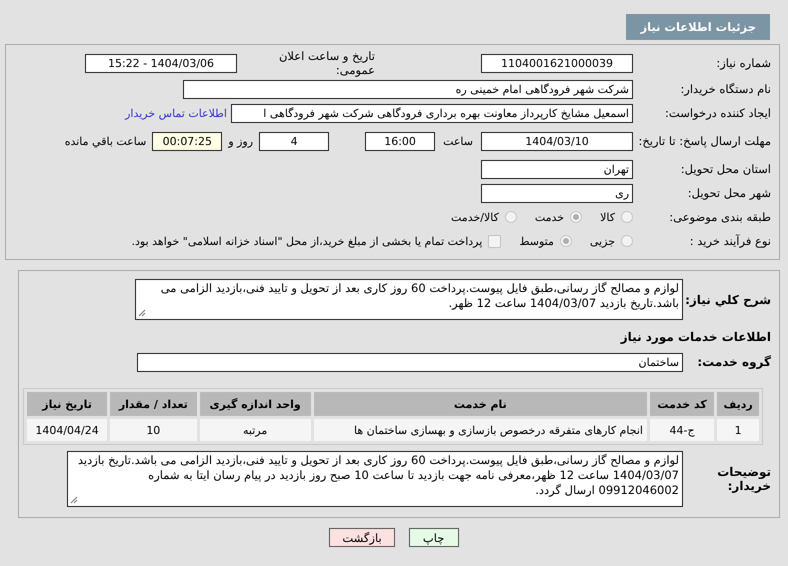  I want to click on time-label: ساعت, so click(458, 141).